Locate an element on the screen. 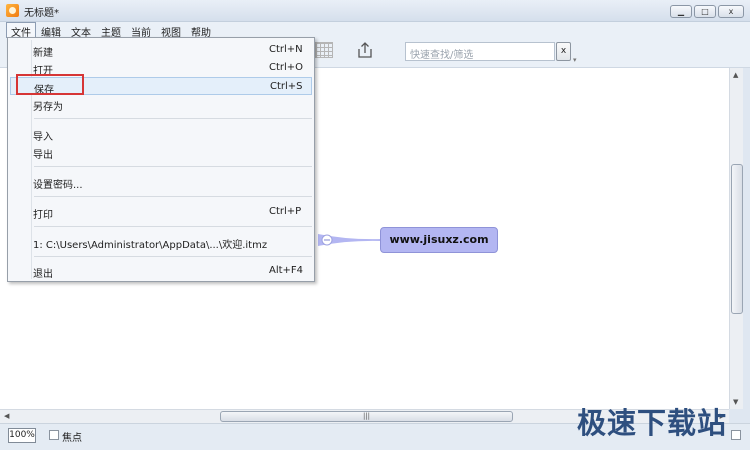 This screenshot has width=750, height=450. search-clear-button: x is located at coordinates (563, 51).